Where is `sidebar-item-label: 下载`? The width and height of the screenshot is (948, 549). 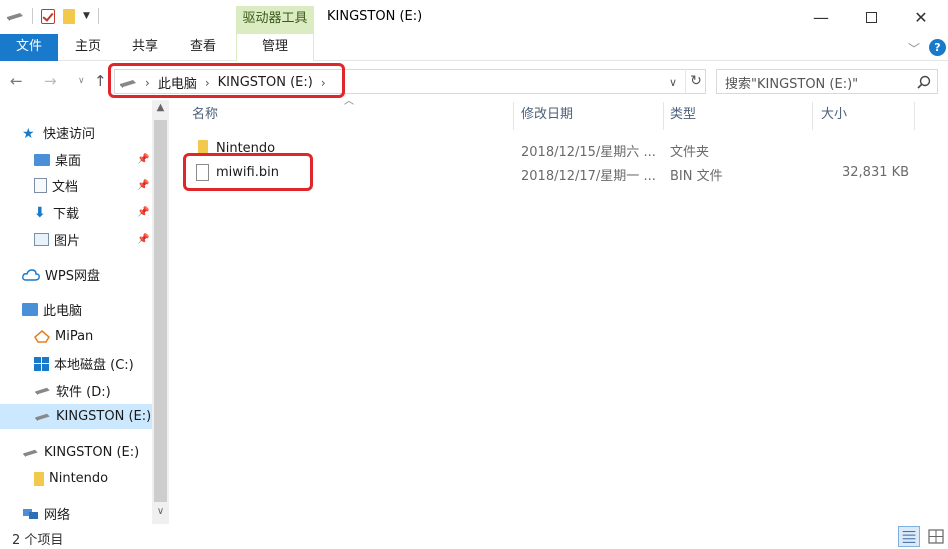
sidebar-item-label: 下载 is located at coordinates (66, 214).